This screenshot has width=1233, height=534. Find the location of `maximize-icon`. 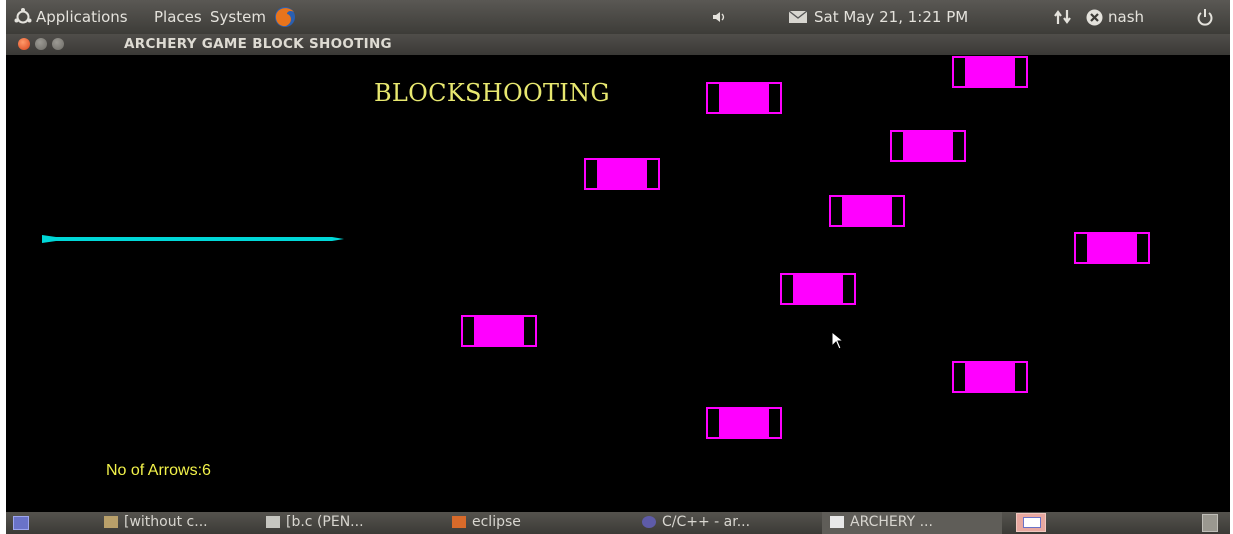

maximize-icon is located at coordinates (58, 44).